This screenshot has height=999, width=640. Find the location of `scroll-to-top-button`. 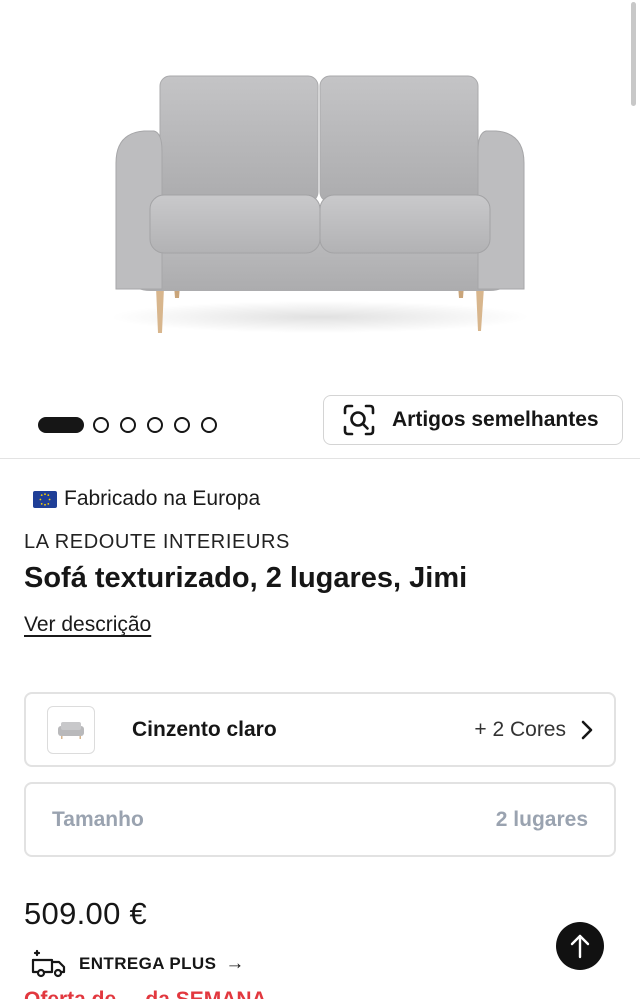

scroll-to-top-button is located at coordinates (580, 946).